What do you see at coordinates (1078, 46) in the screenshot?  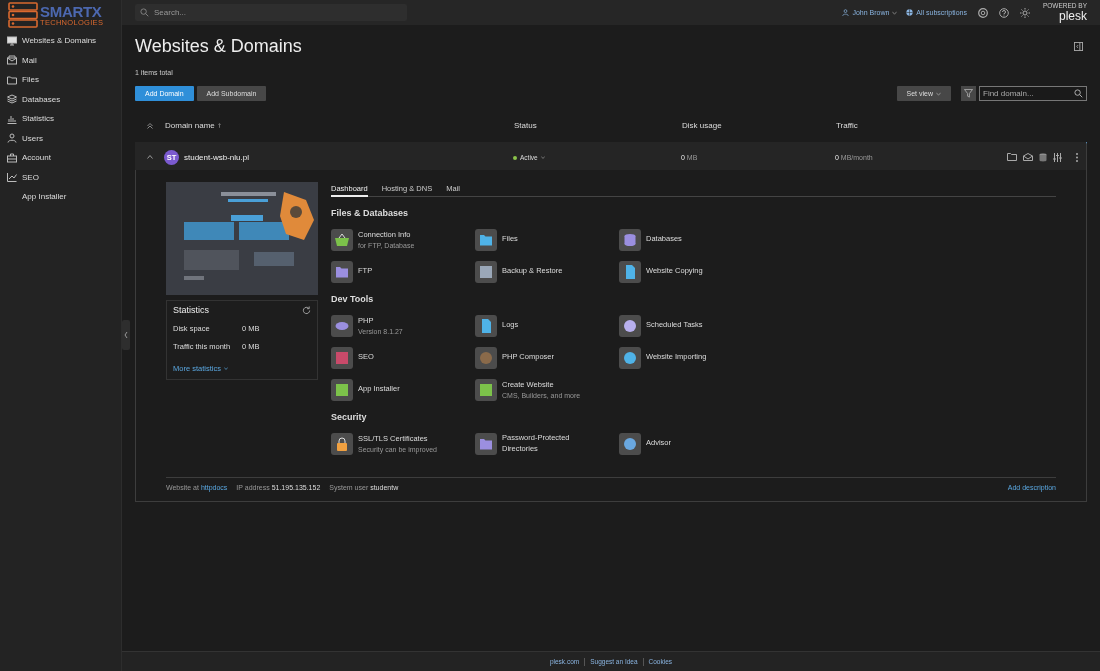 I see `panel-toggle-icon` at bounding box center [1078, 46].